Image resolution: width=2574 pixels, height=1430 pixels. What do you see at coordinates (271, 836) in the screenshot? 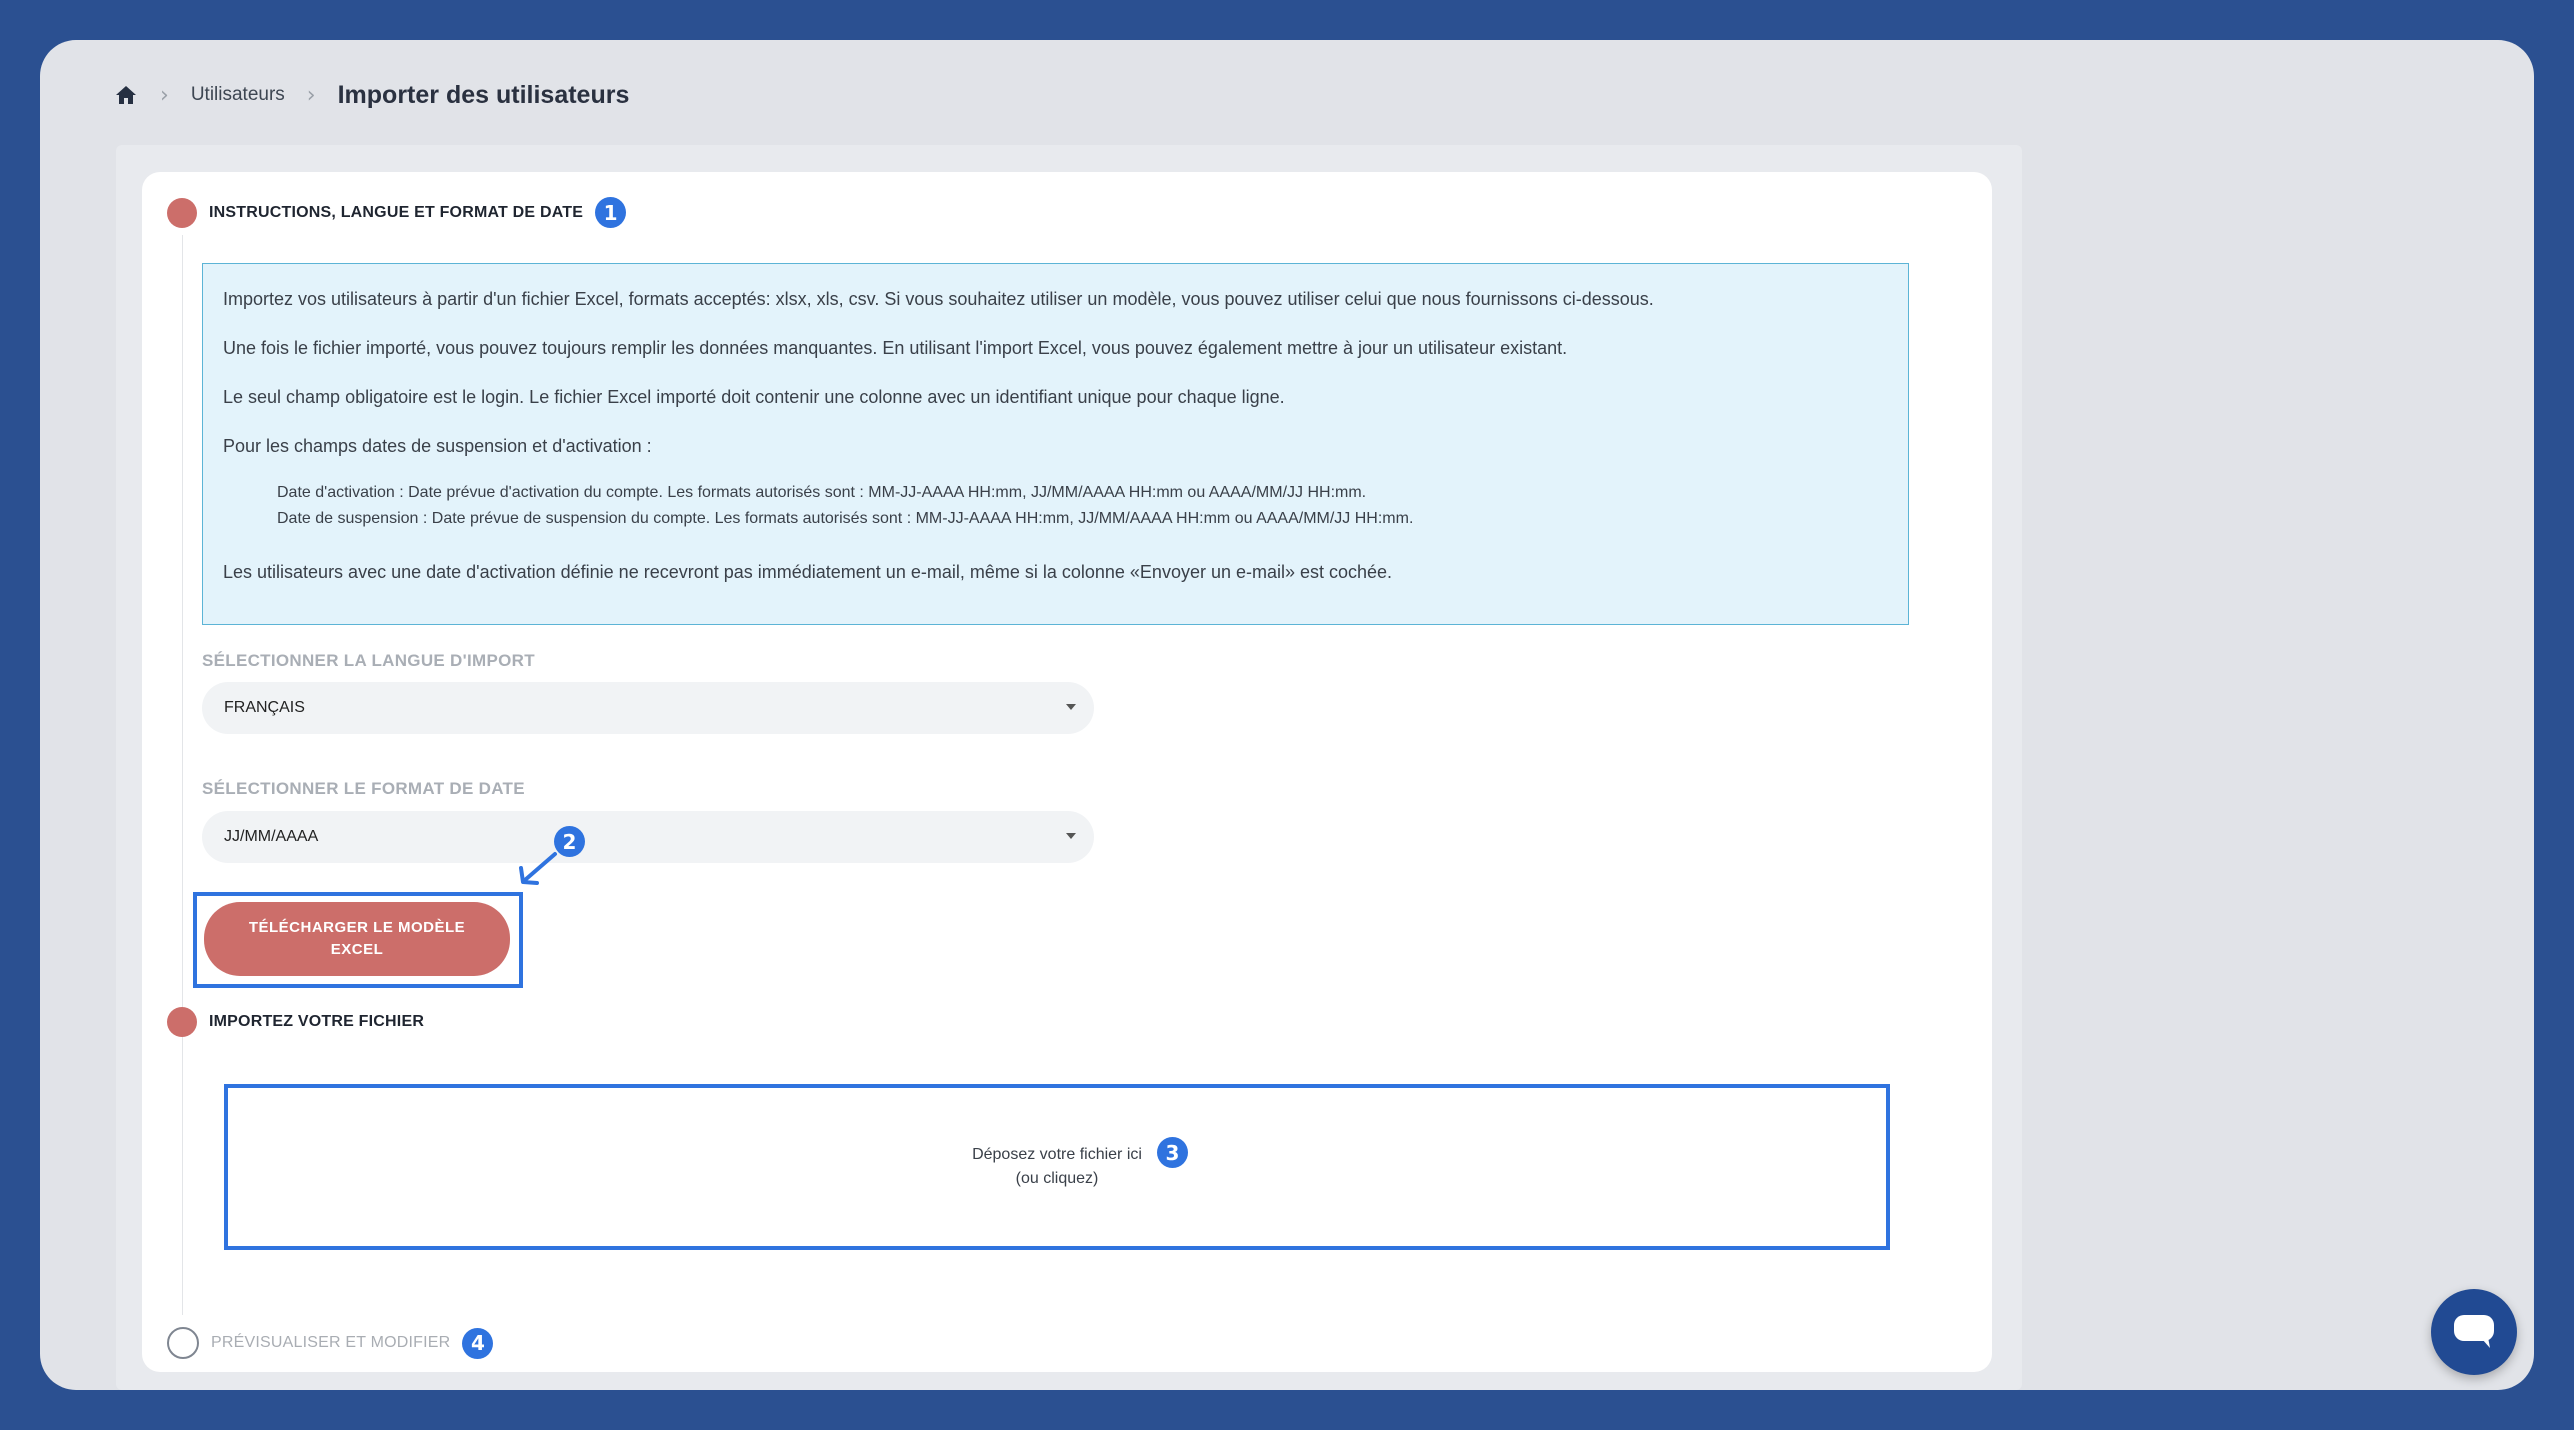
I see `date-format-select-value: JJ/MM/AAAA` at bounding box center [271, 836].